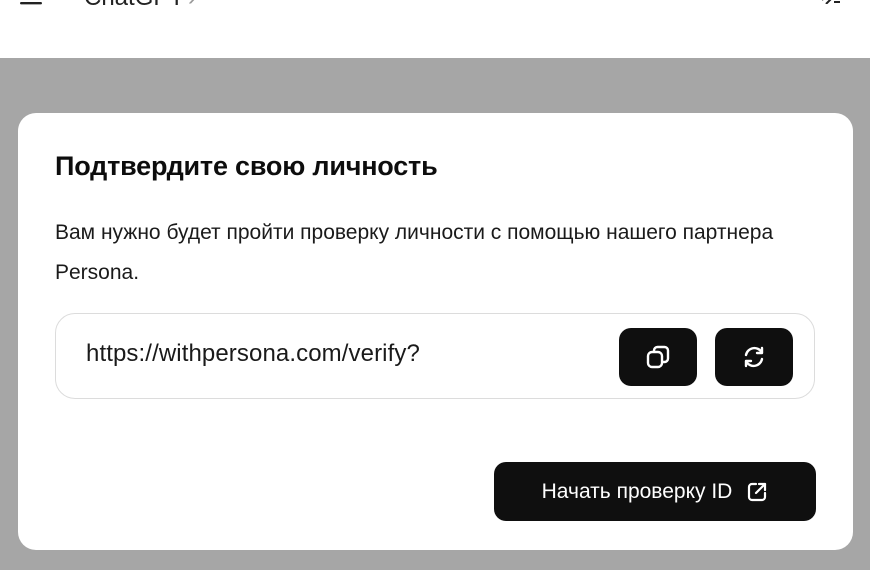 The image size is (870, 570). I want to click on refresh-icon, so click(754, 357).